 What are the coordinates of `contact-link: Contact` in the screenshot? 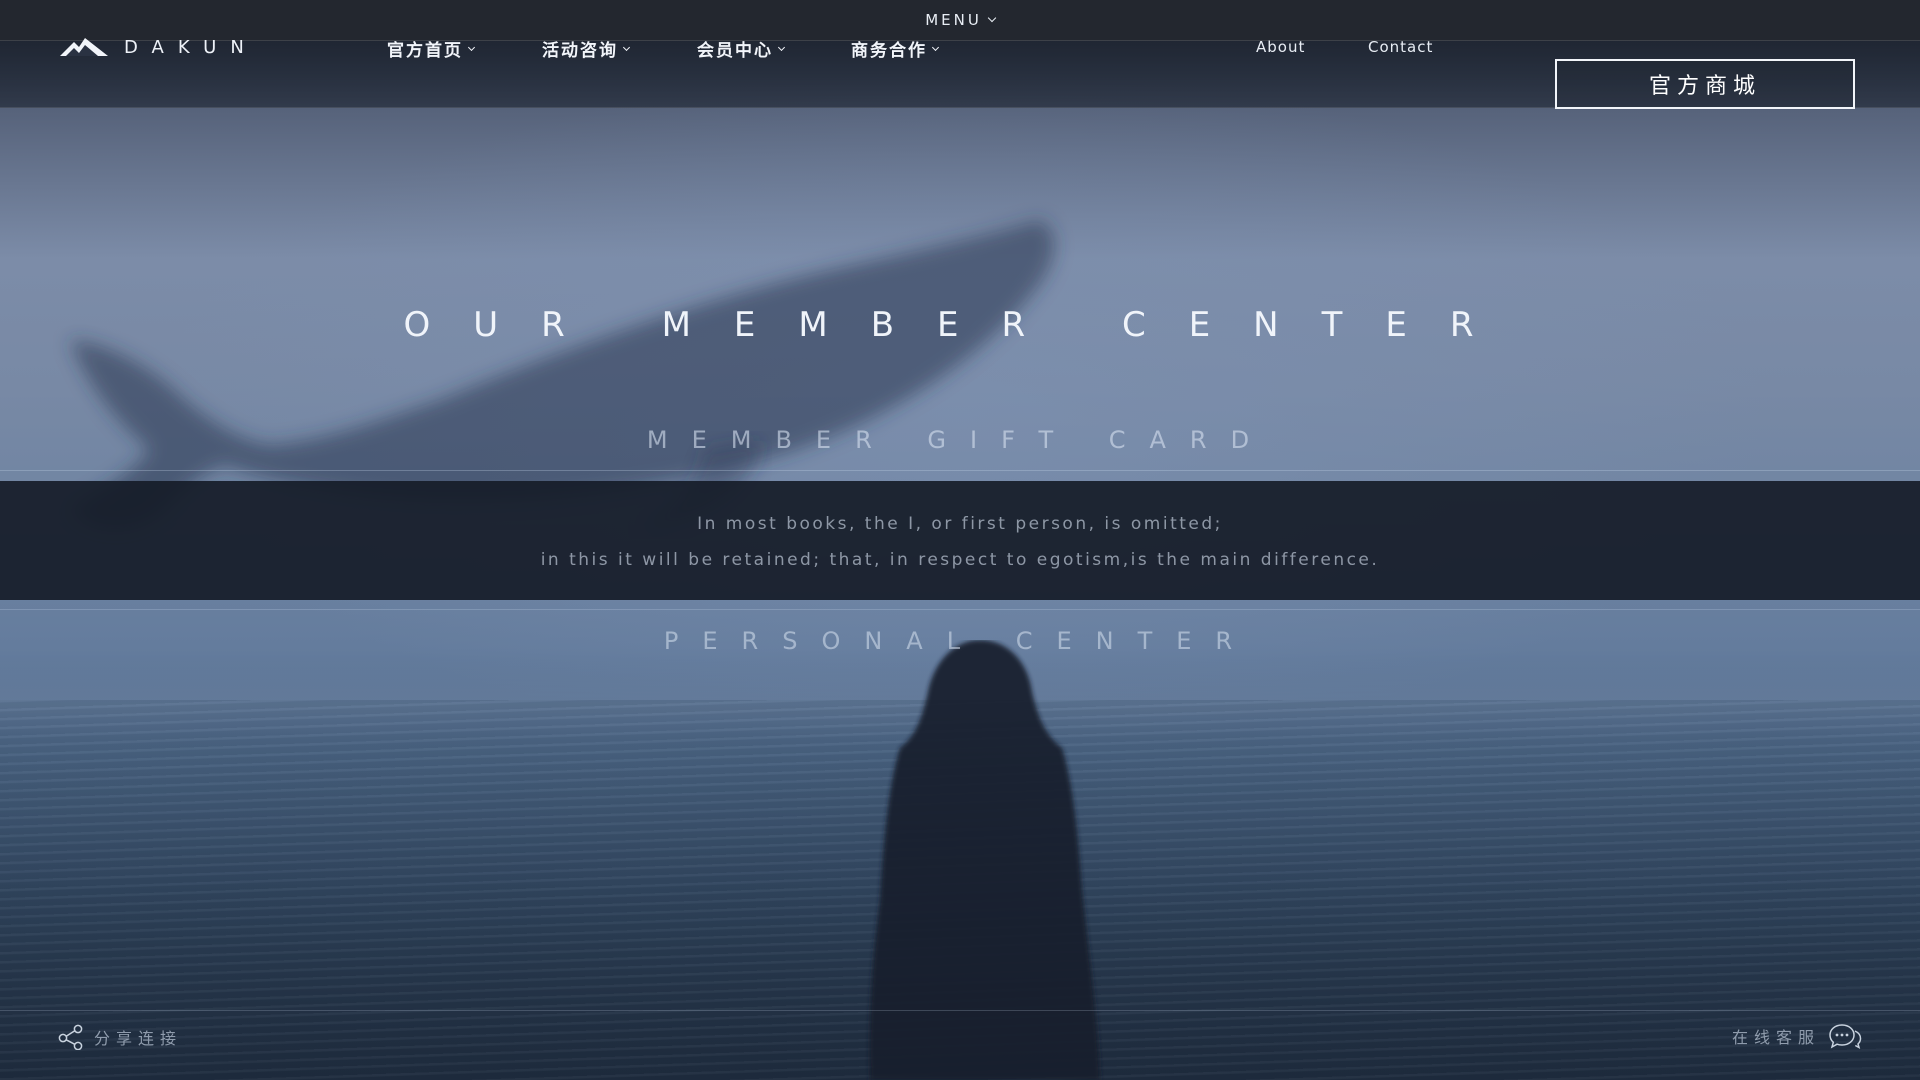 It's located at (1400, 47).